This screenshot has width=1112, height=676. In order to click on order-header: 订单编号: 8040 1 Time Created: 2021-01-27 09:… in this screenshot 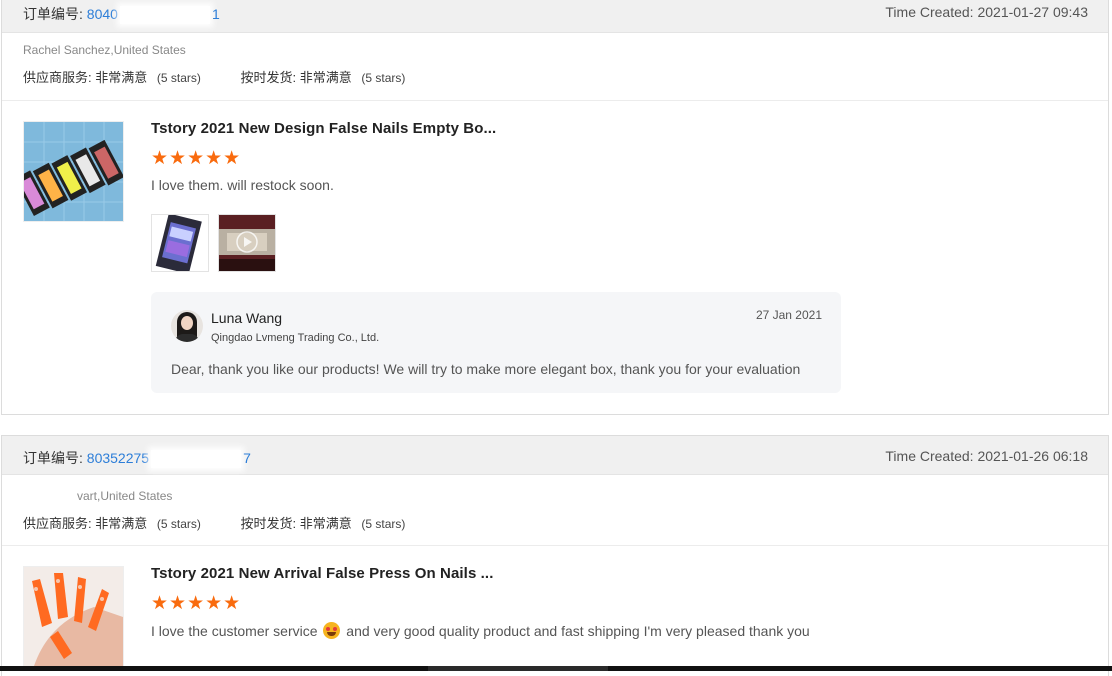, I will do `click(555, 16)`.